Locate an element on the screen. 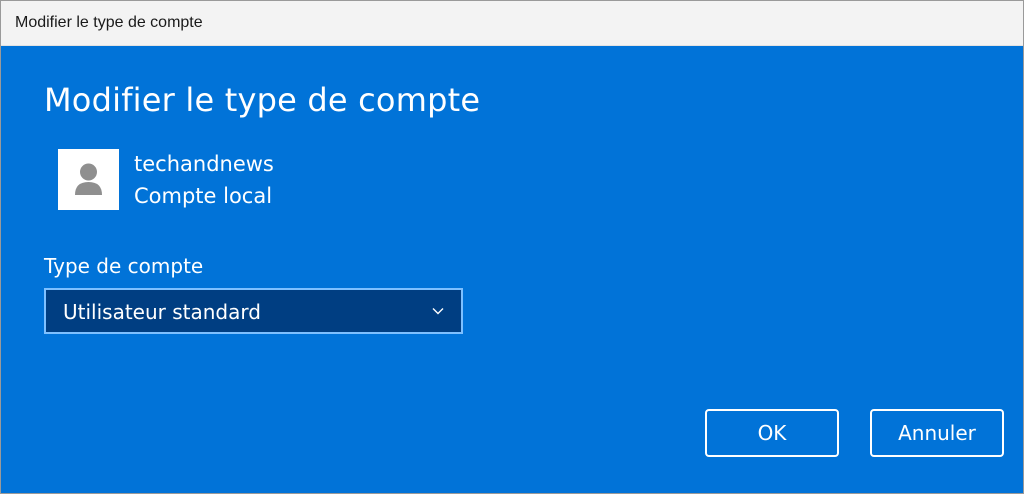  avatar is located at coordinates (88, 179).